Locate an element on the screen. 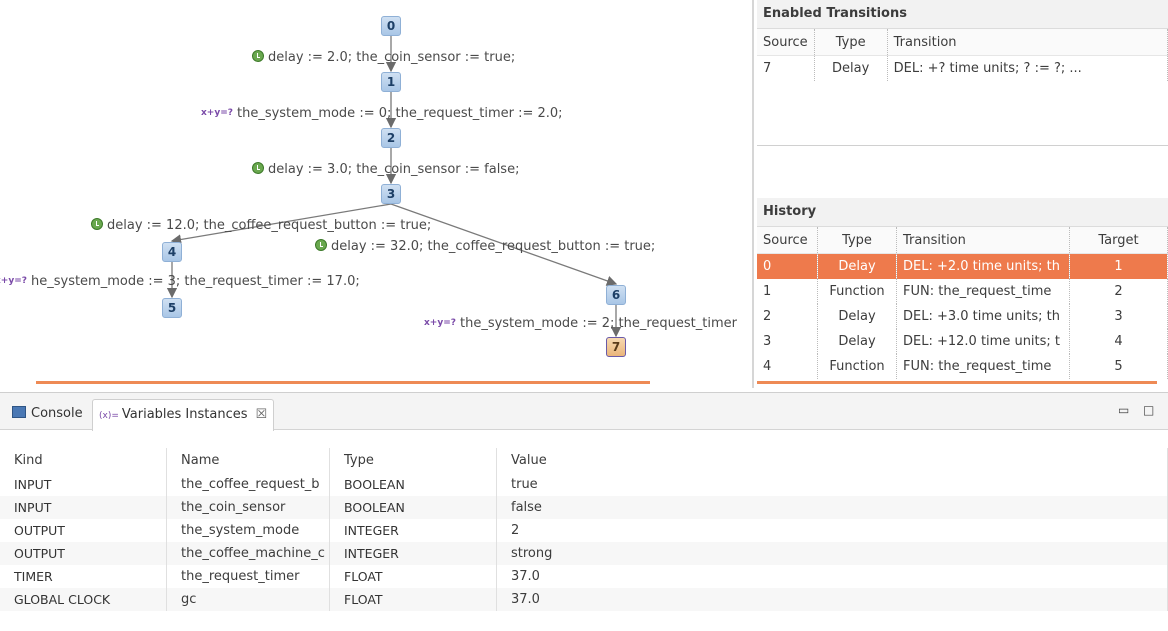  edge-label: delay := 3.0; the_coin_sensor := false; is located at coordinates (385, 170).